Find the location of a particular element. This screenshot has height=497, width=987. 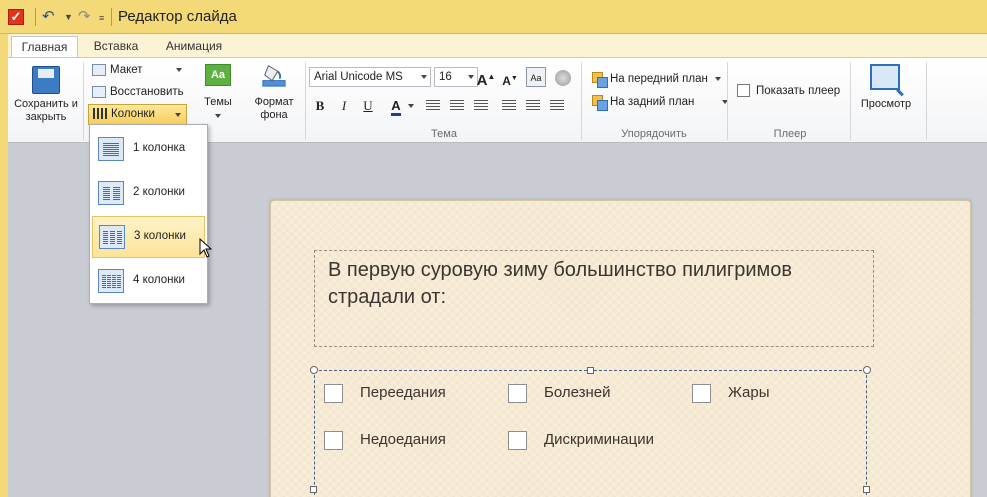

three-columns-icon is located at coordinates (112, 237).